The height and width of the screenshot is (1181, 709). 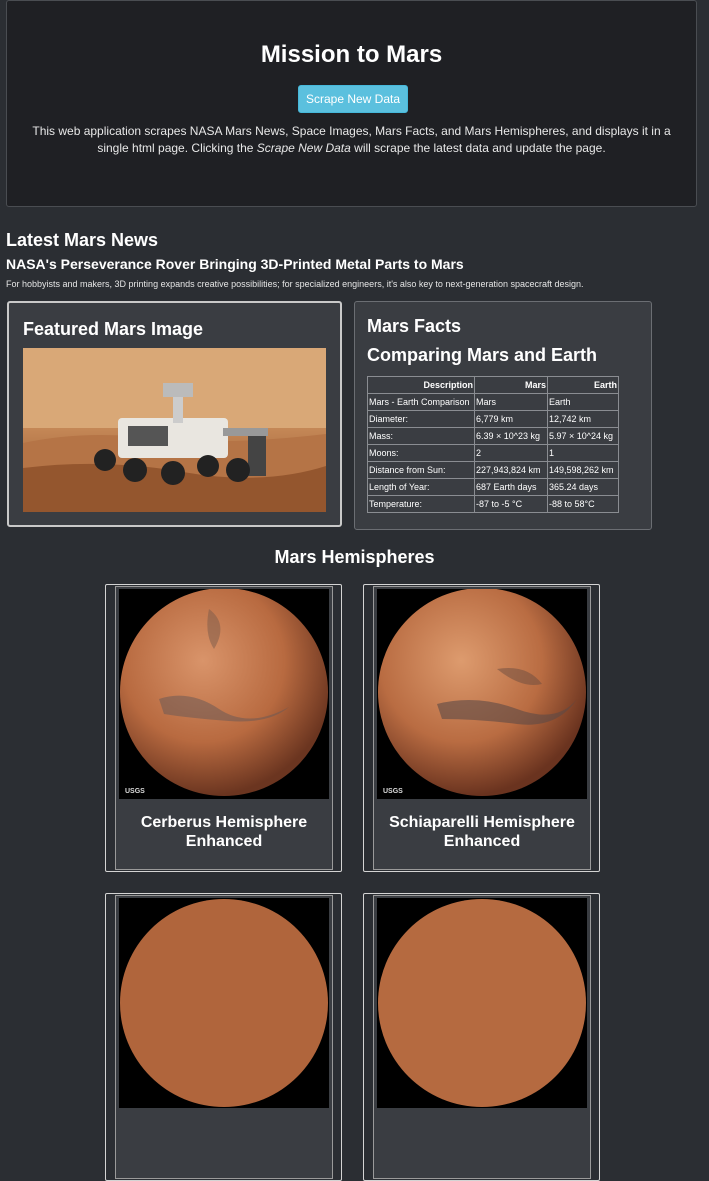 What do you see at coordinates (583, 385) in the screenshot?
I see `column-header: Earth` at bounding box center [583, 385].